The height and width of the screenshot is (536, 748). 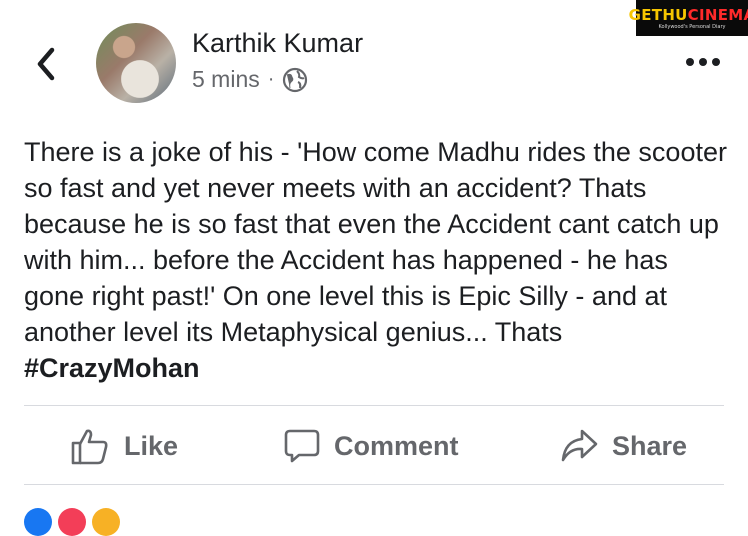 I want to click on haha-reaction-icon, so click(x=106, y=522).